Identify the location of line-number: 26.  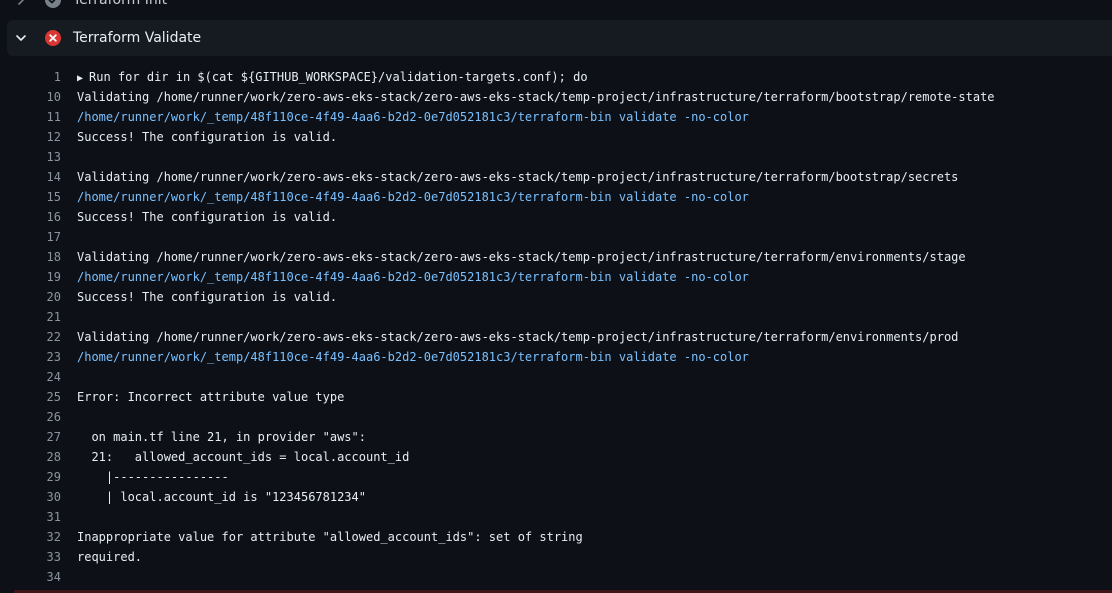
(30, 417).